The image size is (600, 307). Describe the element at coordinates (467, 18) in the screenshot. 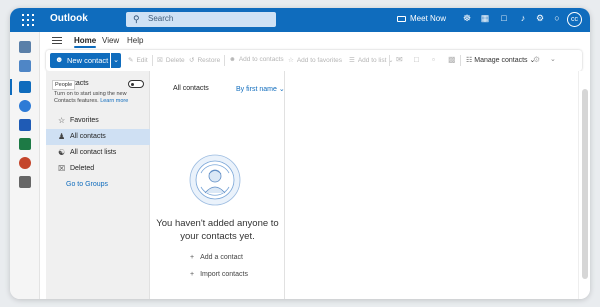

I see `megaphone-icon: ☸` at that location.